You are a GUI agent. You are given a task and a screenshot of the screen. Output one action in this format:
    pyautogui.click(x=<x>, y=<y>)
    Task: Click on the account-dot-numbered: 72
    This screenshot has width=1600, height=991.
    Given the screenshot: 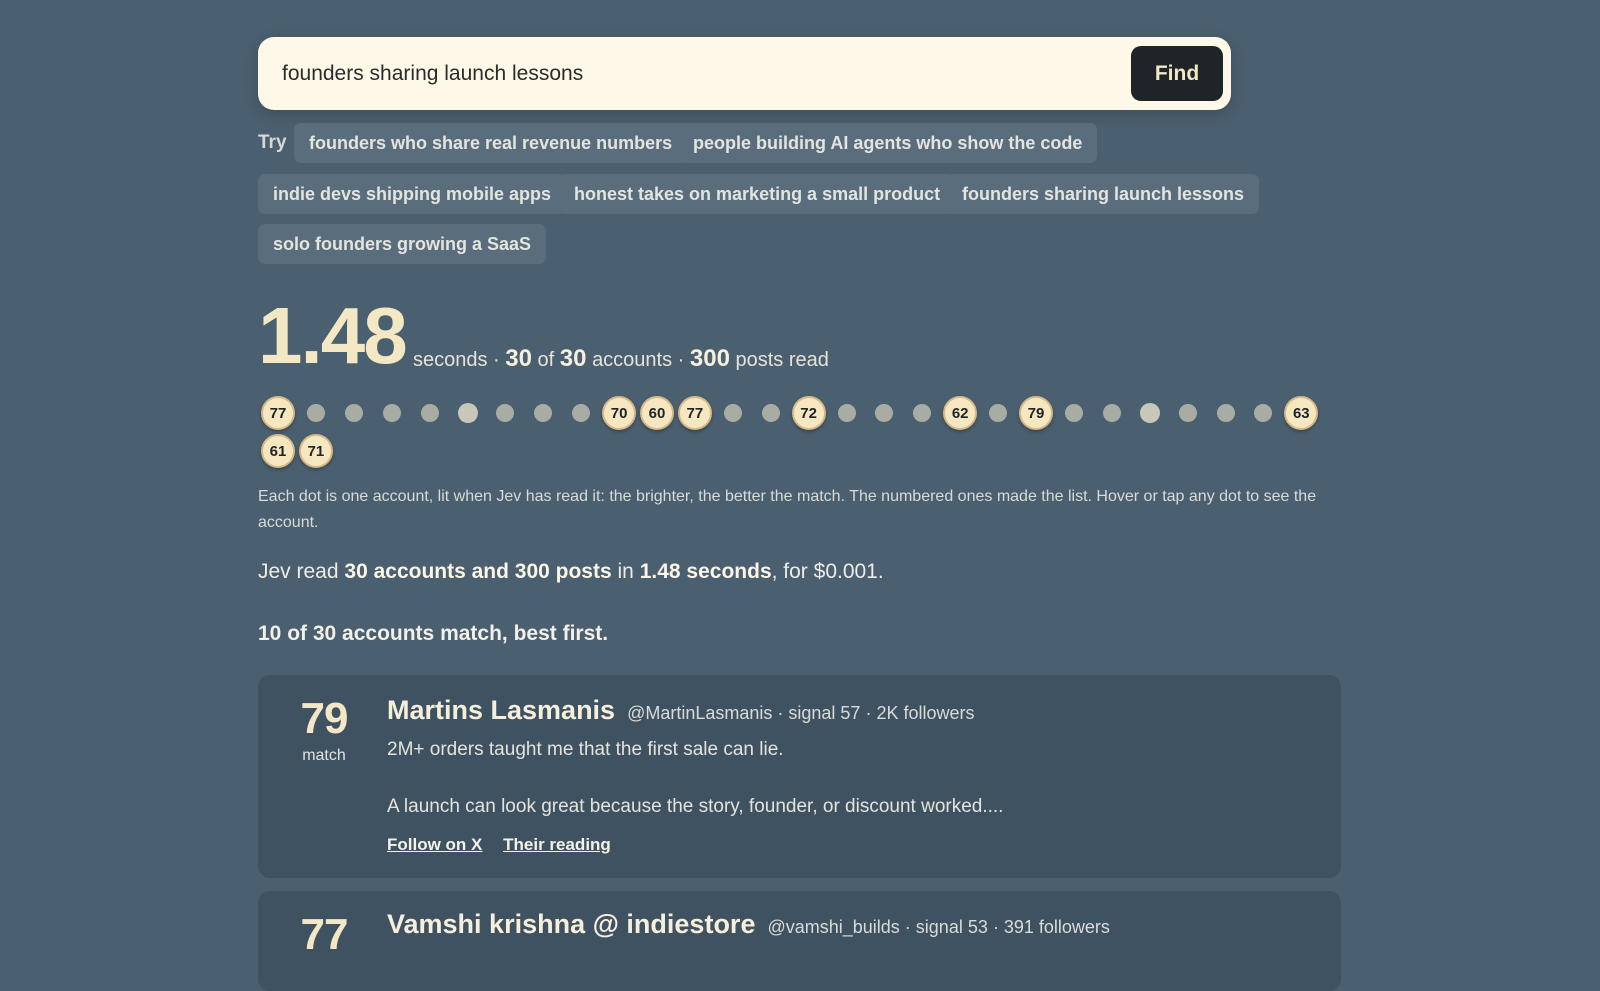 What is the action you would take?
    pyautogui.click(x=808, y=413)
    